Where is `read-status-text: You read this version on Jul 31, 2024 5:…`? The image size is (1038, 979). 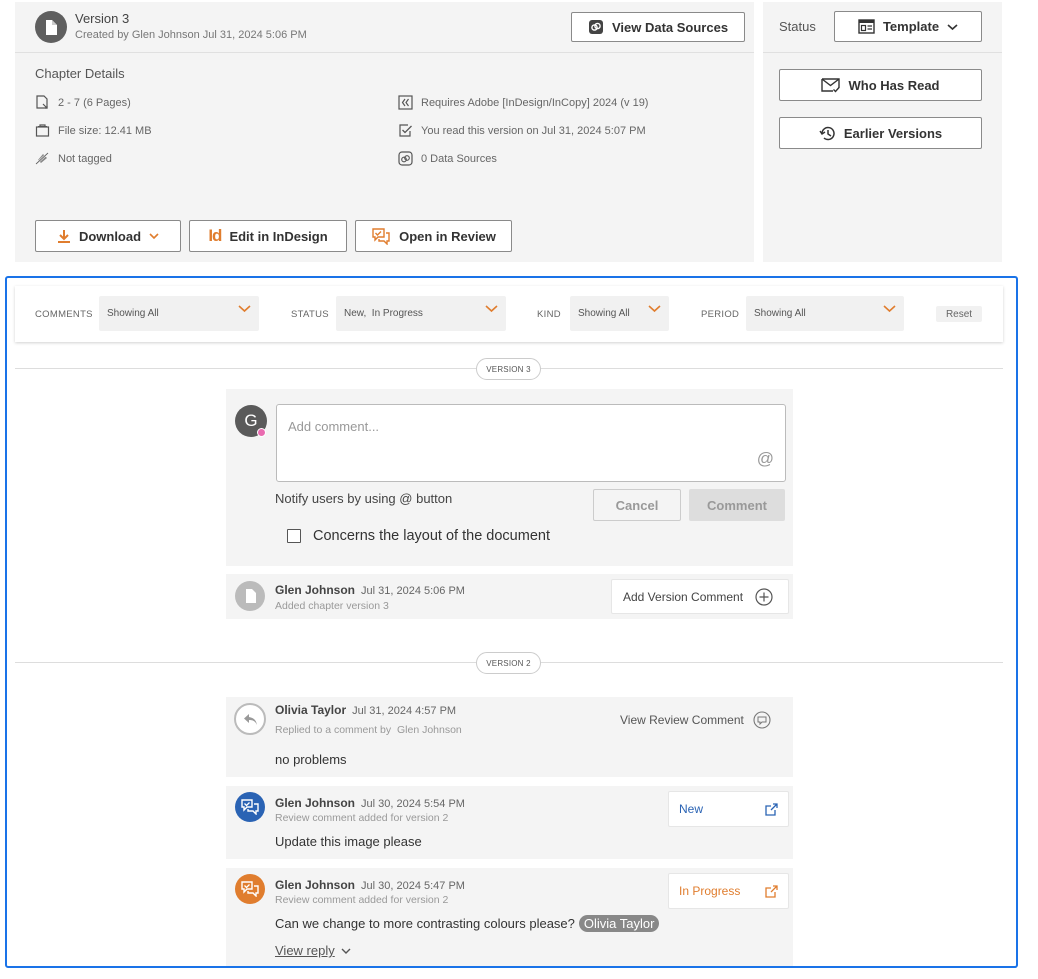 read-status-text: You read this version on Jul 31, 2024 5:… is located at coordinates (533, 130).